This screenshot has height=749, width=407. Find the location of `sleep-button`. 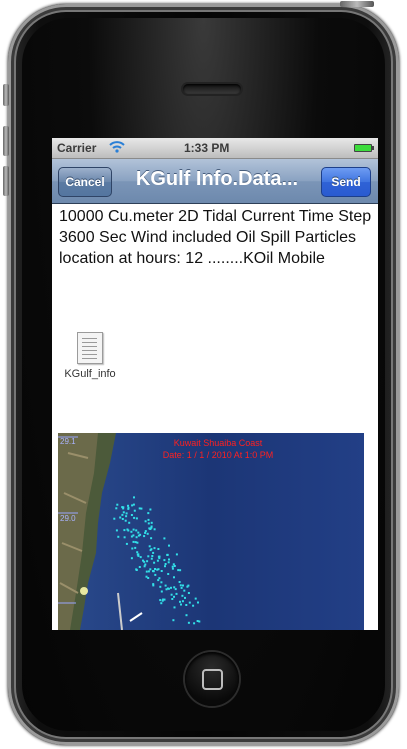

sleep-button is located at coordinates (357, 4).